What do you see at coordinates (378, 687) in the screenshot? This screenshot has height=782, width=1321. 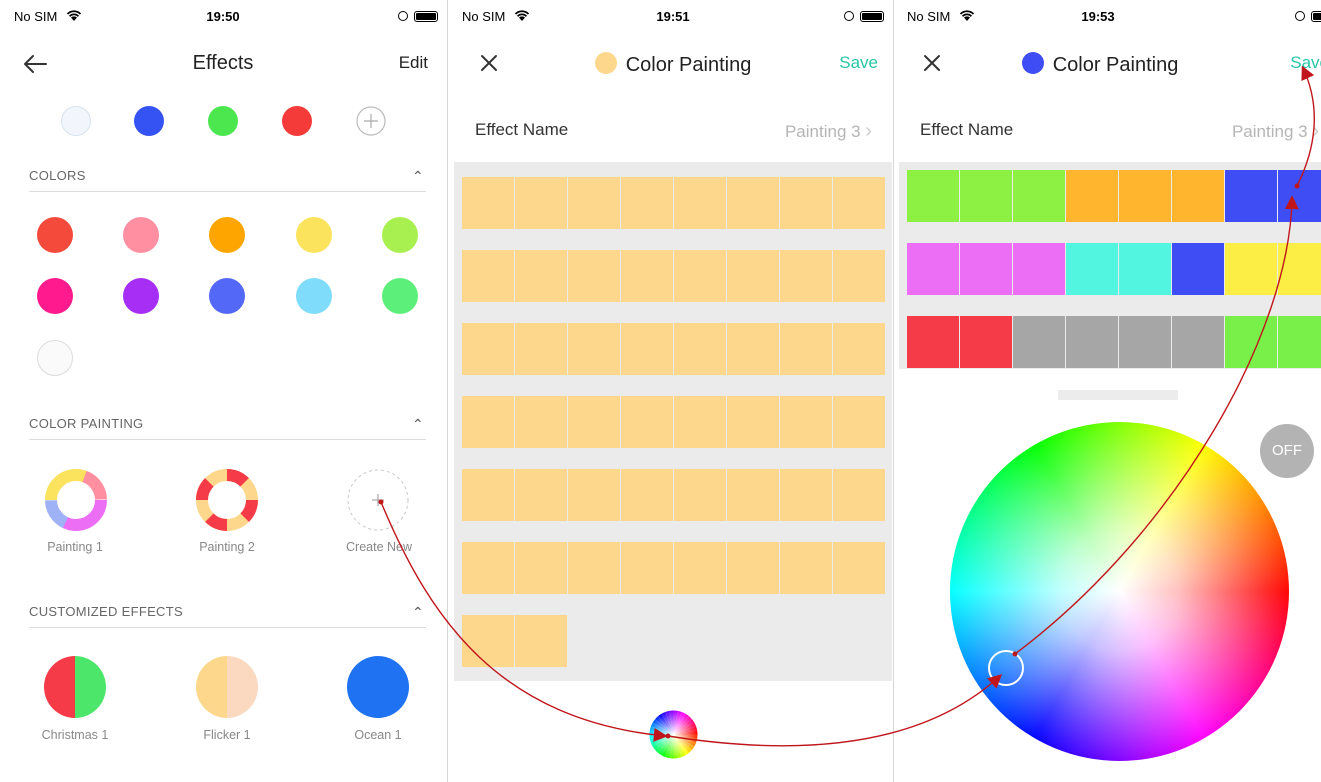 I see `ocean-effect-icon` at bounding box center [378, 687].